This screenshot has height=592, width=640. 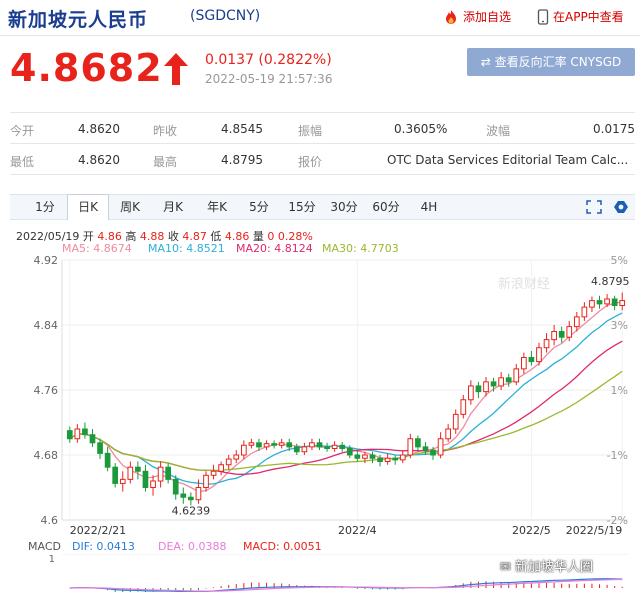 I want to click on quote-time: 2022-05-19 21:57:36, so click(x=269, y=79).